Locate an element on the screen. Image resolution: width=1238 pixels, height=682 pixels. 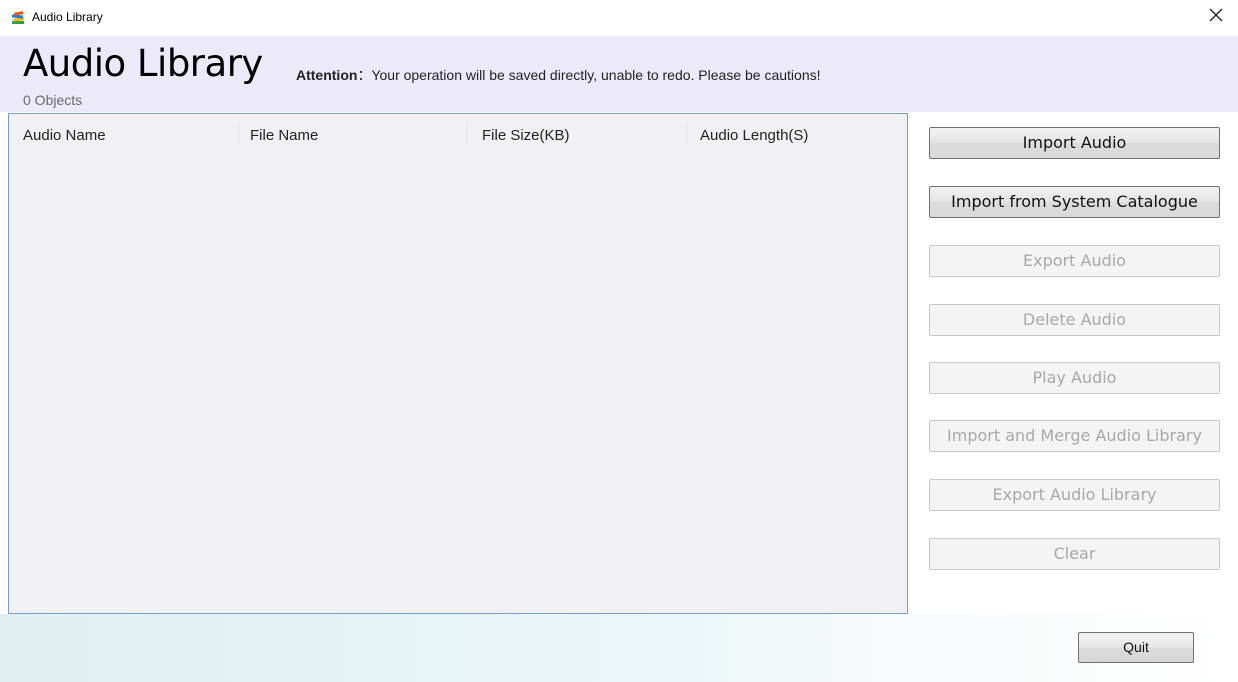
title-bar: Audio Library is located at coordinates (619, 18).